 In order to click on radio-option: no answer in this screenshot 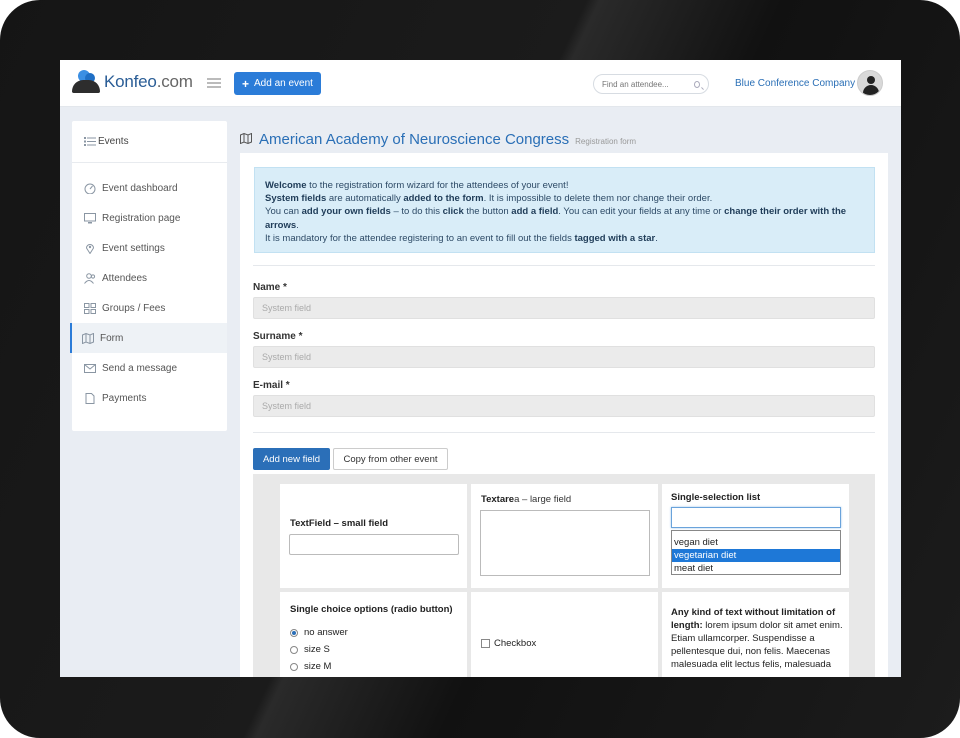, I will do `click(319, 632)`.